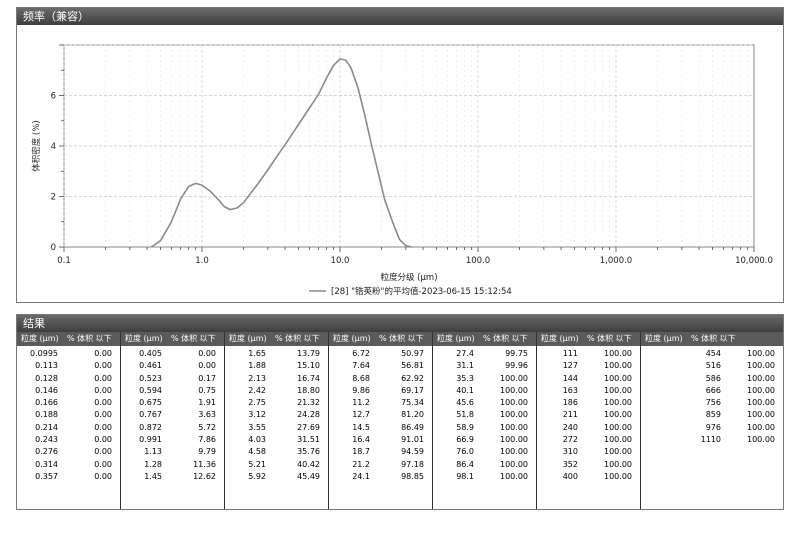  Describe the element at coordinates (308, 415) in the screenshot. I see `volume-cell: 24.28` at that location.